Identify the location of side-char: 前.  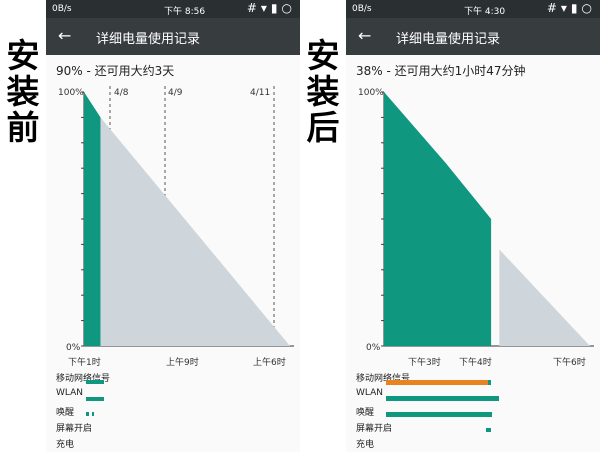
(23, 127).